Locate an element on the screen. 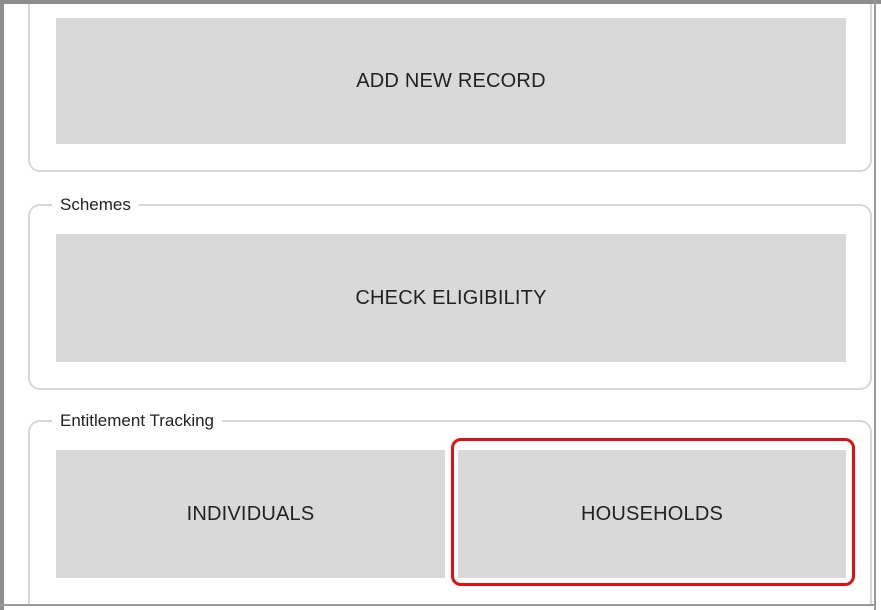  entitlement-tracking-section-title: Entitlement Tracking is located at coordinates (137, 421).